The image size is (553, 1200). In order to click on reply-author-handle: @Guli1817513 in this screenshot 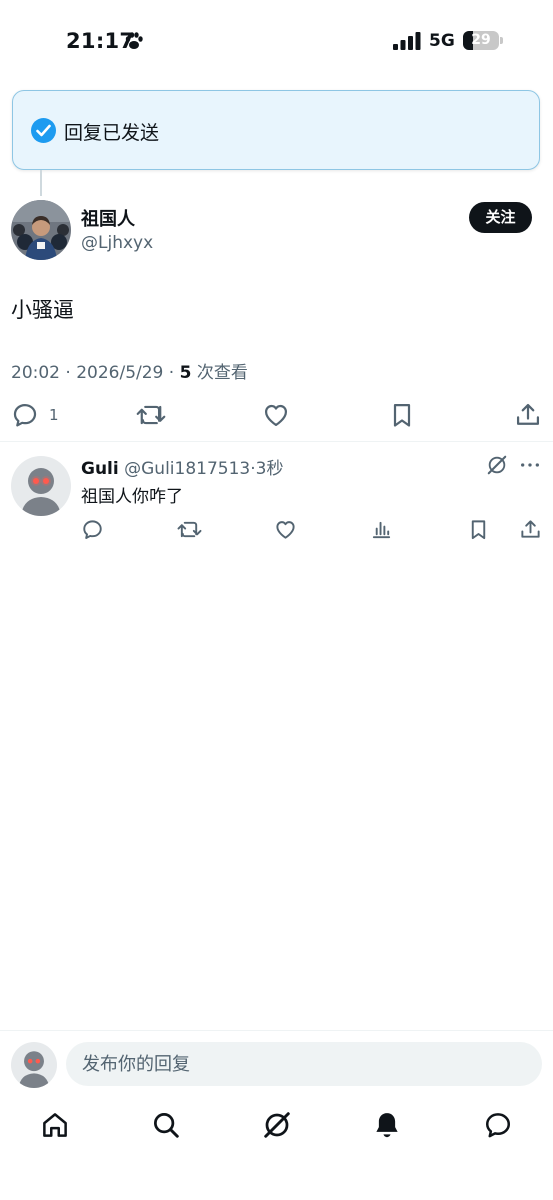, I will do `click(184, 469)`.